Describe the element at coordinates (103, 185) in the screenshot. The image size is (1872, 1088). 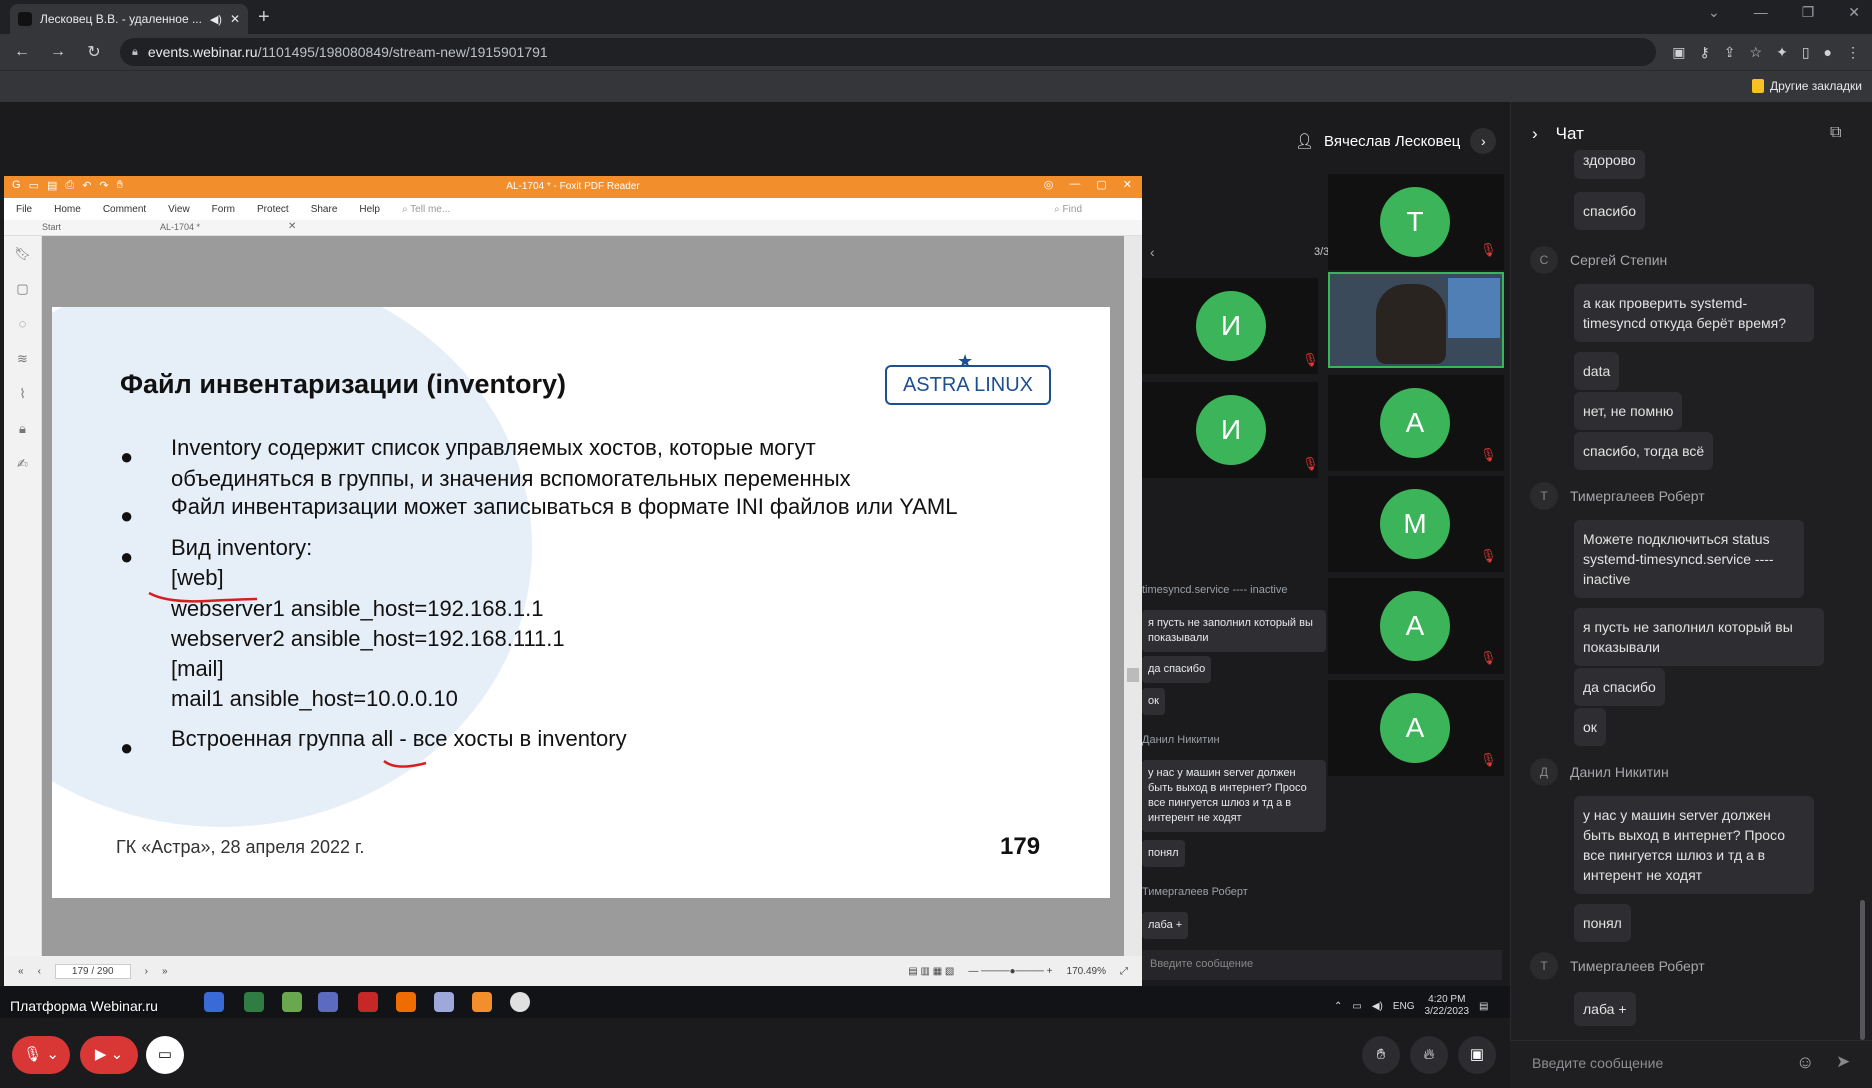
I see `redo-icon: ↷` at that location.